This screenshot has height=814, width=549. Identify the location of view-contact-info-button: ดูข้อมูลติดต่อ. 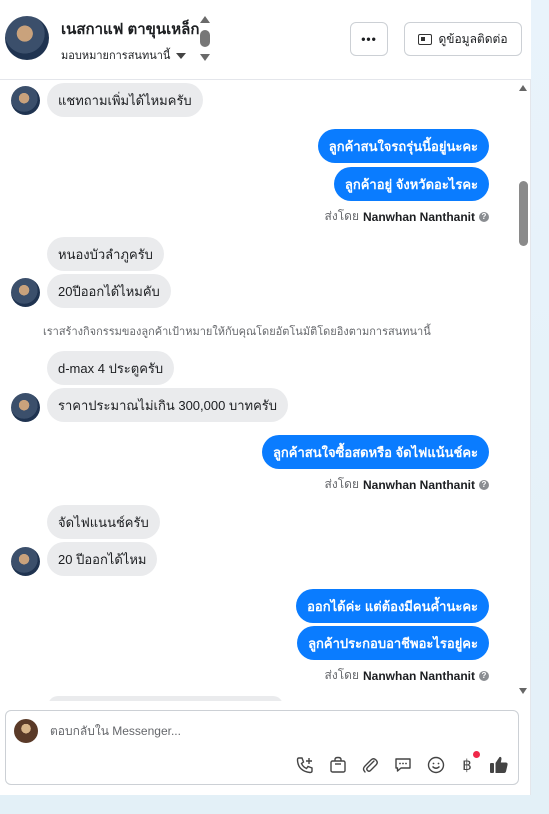
(463, 39).